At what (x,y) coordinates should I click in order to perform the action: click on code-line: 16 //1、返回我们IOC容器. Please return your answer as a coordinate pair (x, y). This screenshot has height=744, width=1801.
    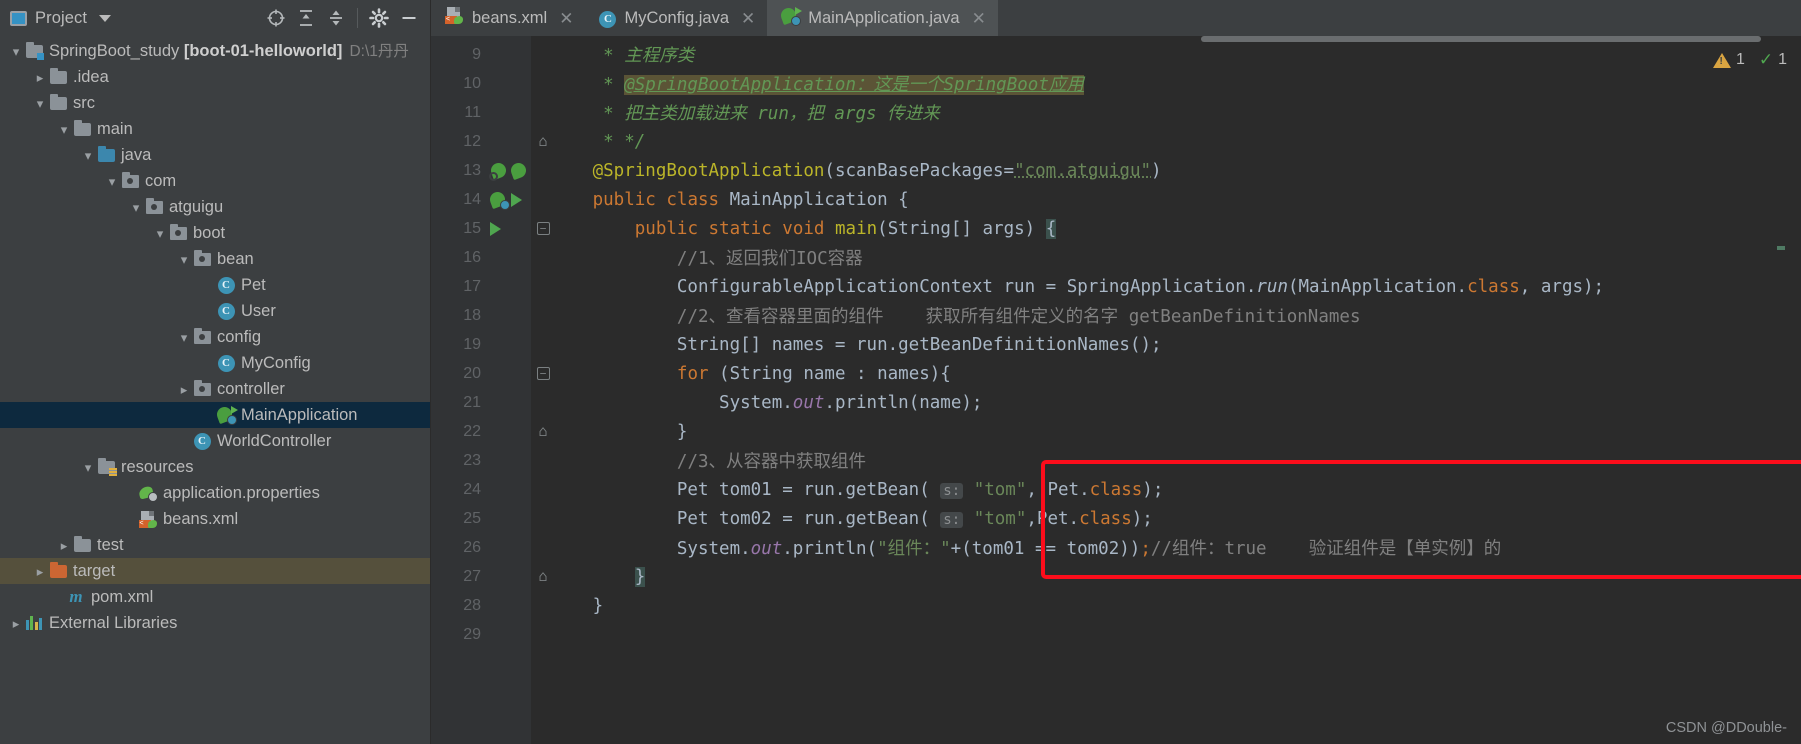
    Looking at the image, I should click on (1116, 257).